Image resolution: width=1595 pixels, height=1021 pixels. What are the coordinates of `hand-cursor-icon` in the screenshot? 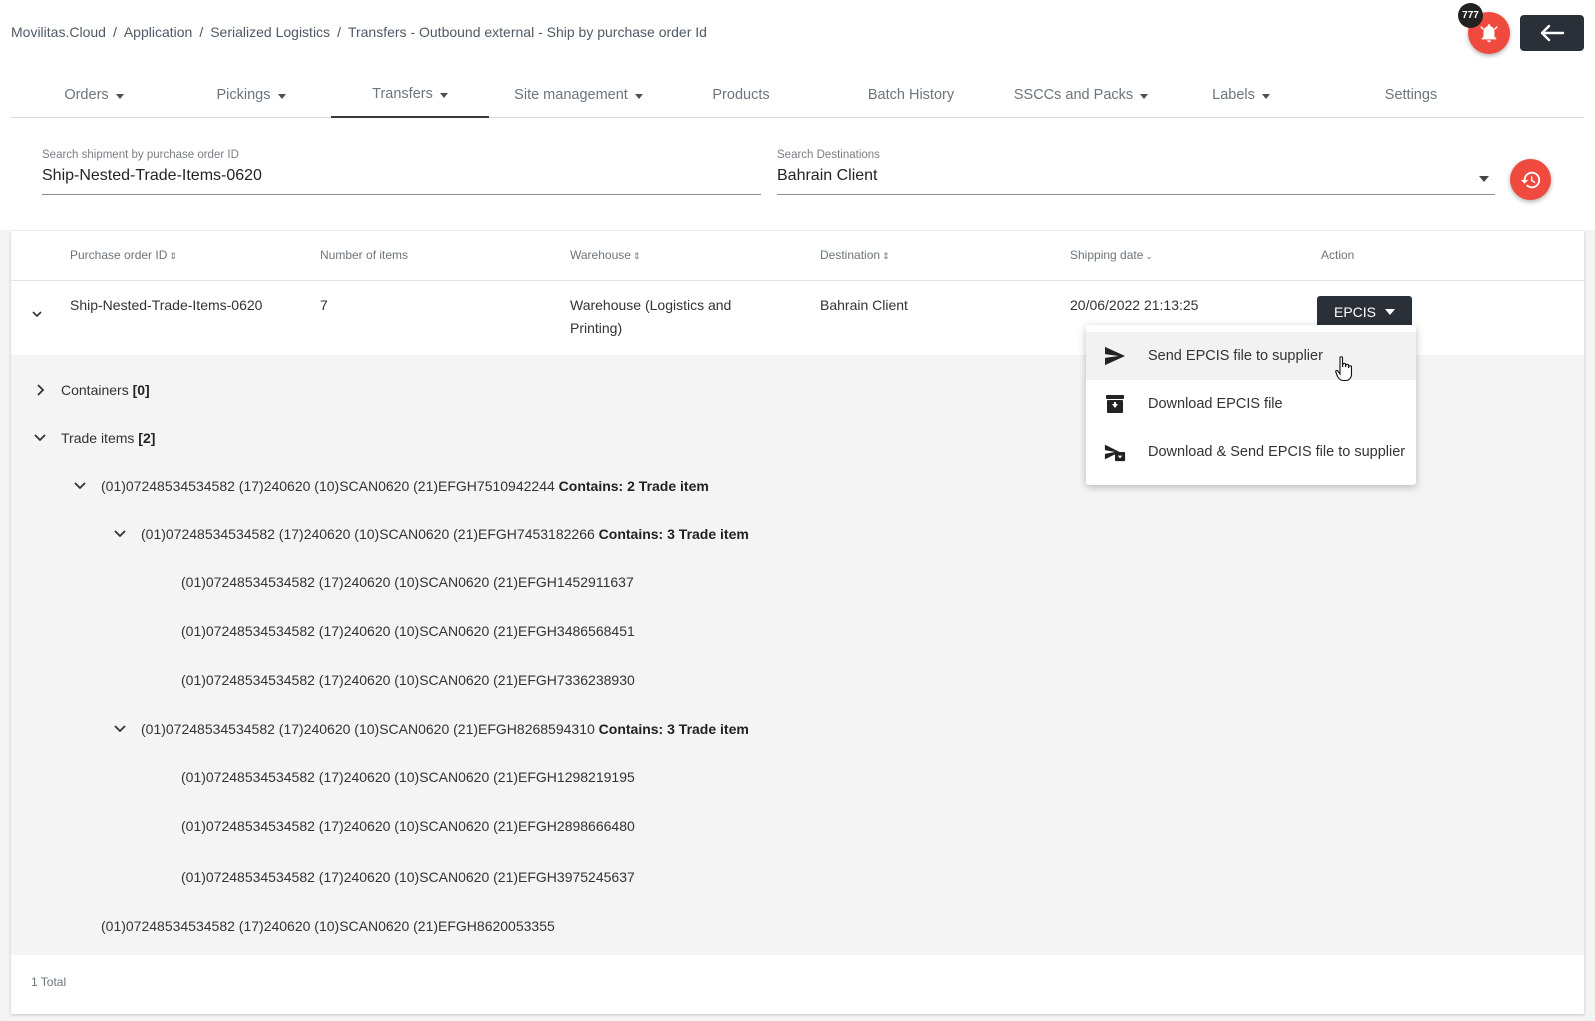 It's located at (1344, 369).